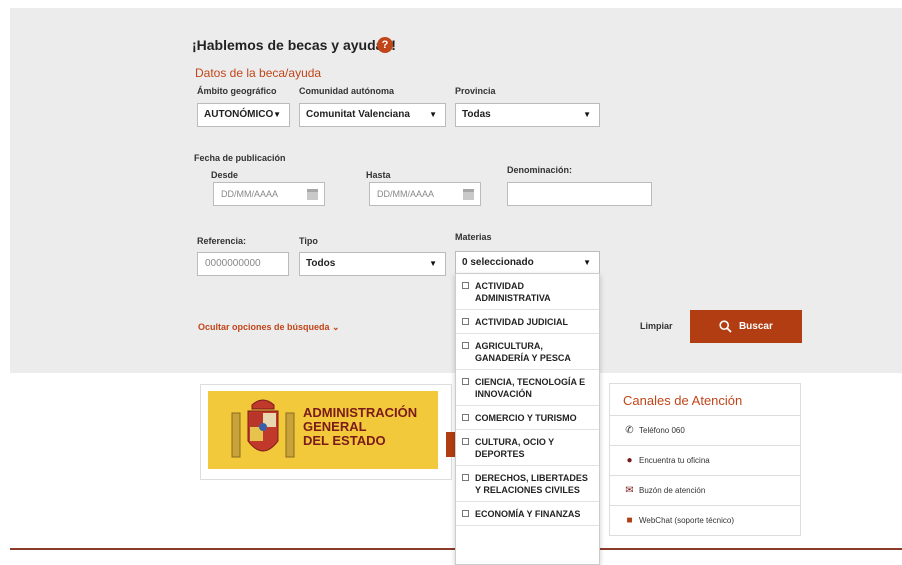  What do you see at coordinates (705, 430) in the screenshot?
I see `channel-phone: ✆ Teléfono 060` at bounding box center [705, 430].